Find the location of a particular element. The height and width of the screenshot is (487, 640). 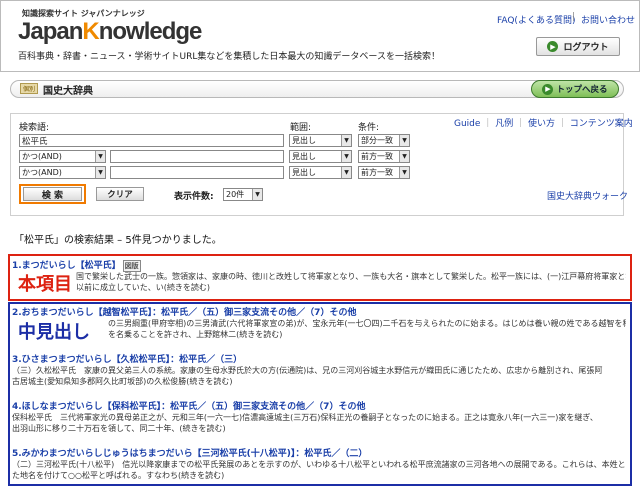

guide-link: Guide is located at coordinates (467, 124).